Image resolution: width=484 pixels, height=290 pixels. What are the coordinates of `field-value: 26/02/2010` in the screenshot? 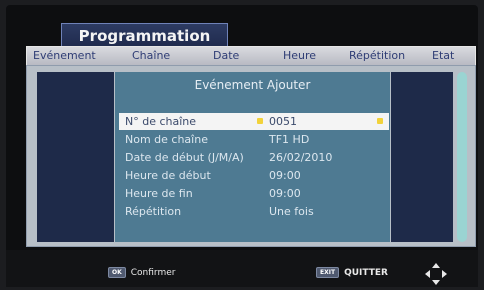 It's located at (301, 157).